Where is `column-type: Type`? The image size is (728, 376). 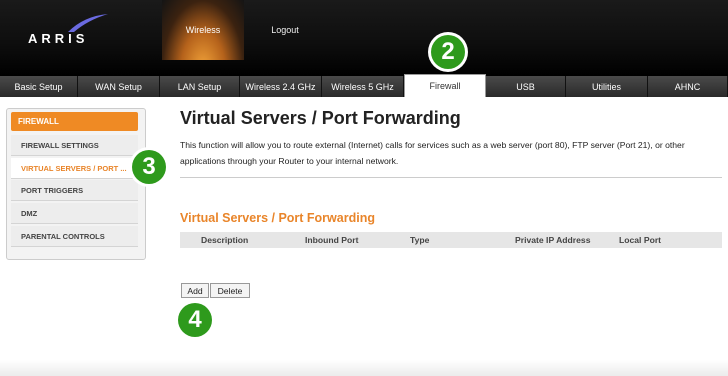
column-type: Type is located at coordinates (420, 240).